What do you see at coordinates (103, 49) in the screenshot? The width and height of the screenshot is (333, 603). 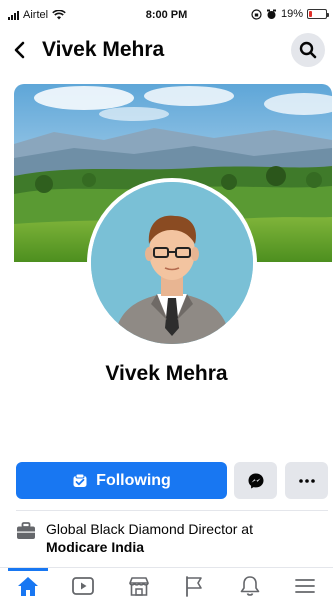 I see `page-title: Vivek Mehra` at bounding box center [103, 49].